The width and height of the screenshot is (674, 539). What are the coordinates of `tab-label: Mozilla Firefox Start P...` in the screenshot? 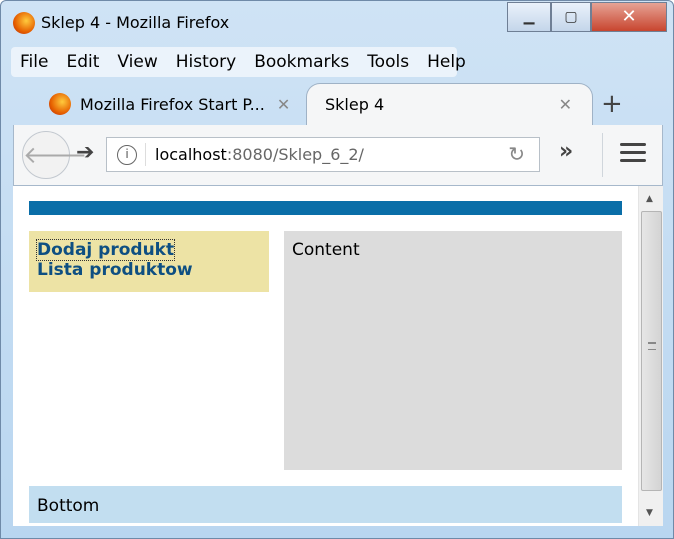 It's located at (172, 104).